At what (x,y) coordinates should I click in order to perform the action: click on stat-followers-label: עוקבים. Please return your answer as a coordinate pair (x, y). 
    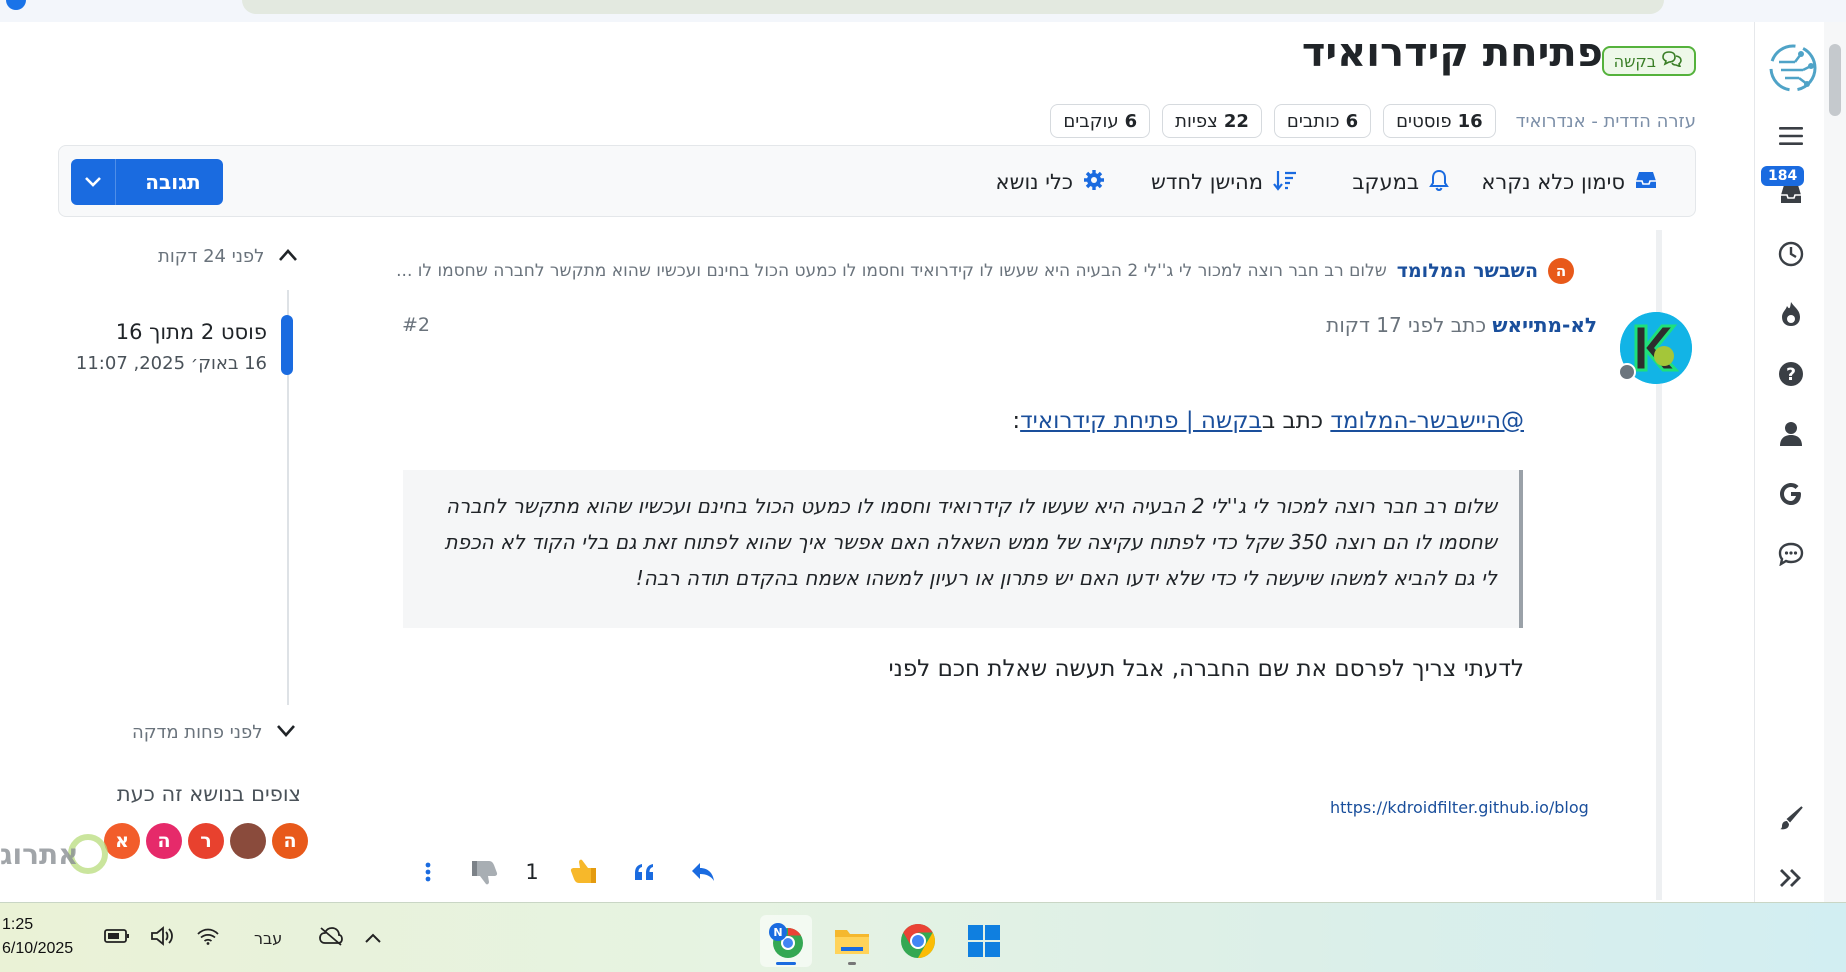
    Looking at the image, I should click on (1091, 121).